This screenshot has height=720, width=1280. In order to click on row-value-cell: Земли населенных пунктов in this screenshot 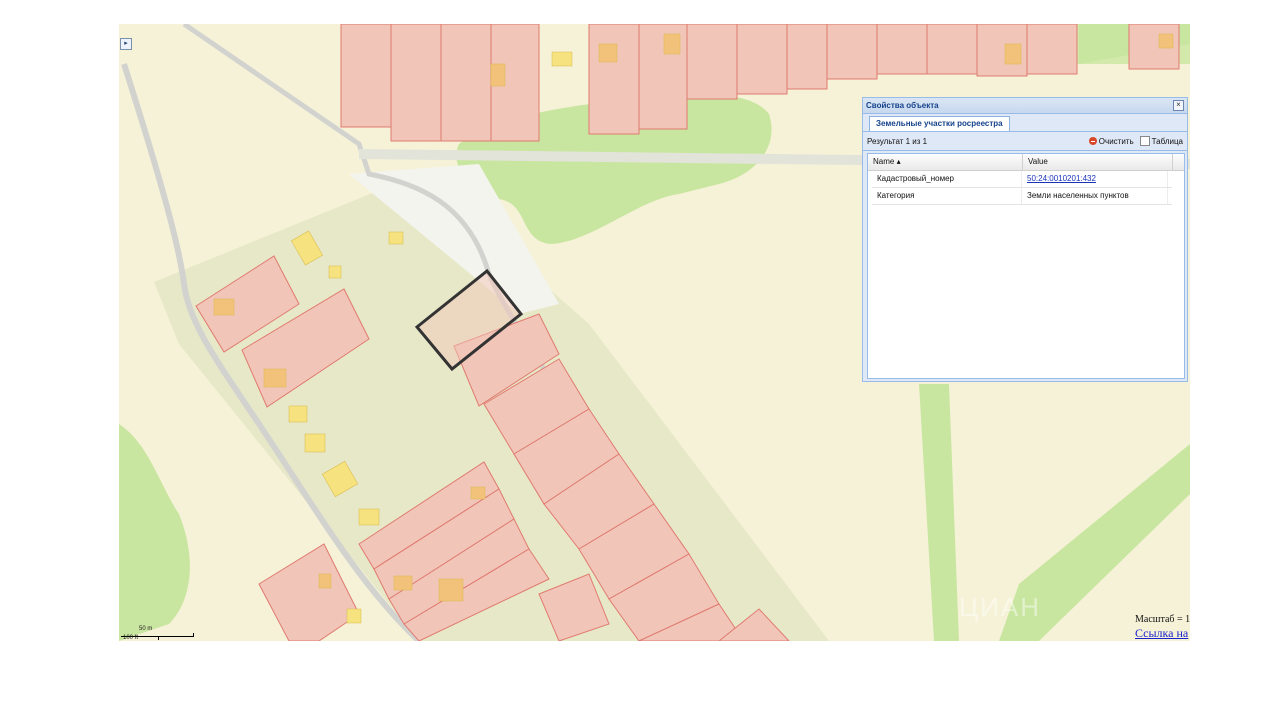, I will do `click(1095, 196)`.